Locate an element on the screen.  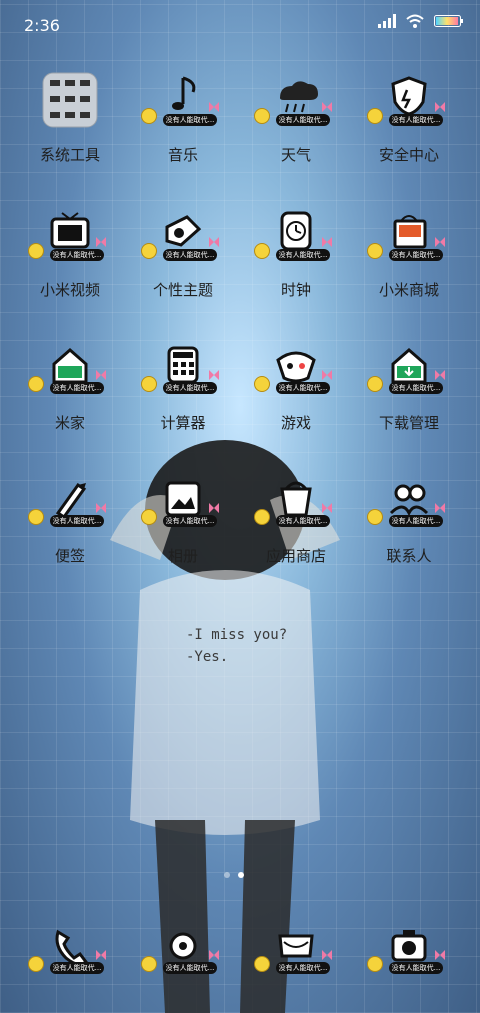
app-label: 相册 is located at coordinates (182, 556).